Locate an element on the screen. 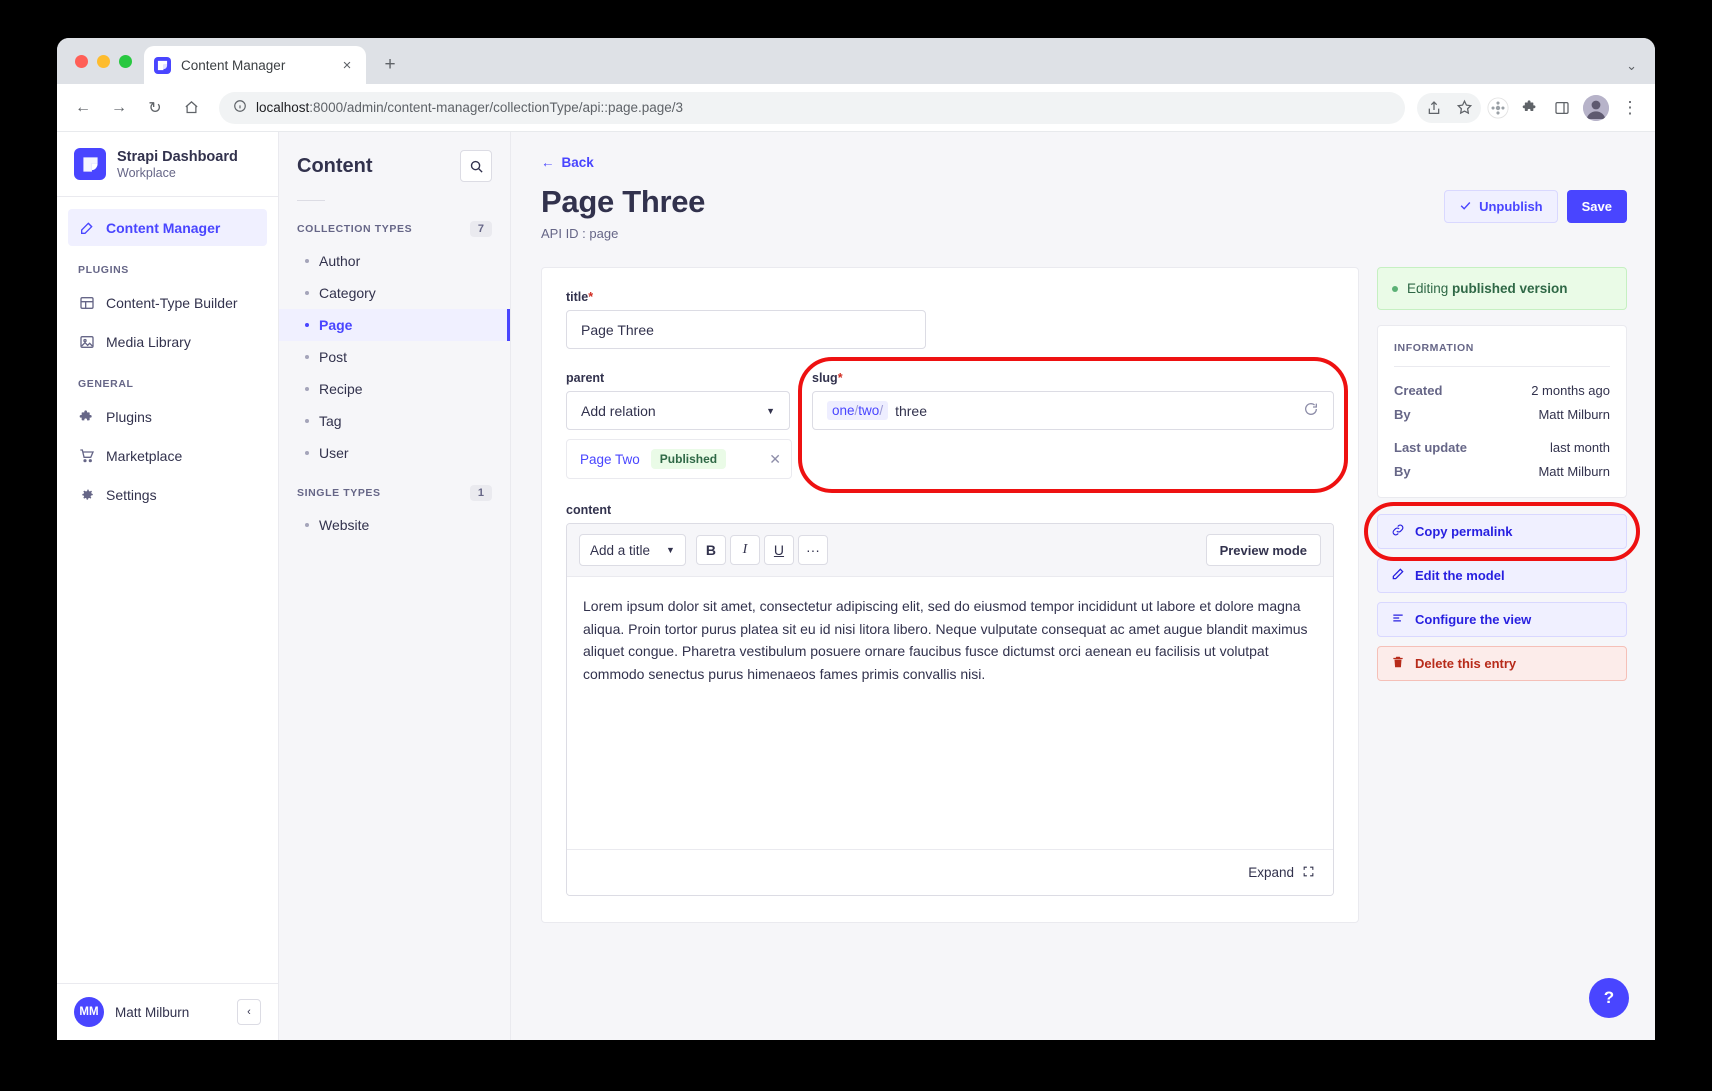 The width and height of the screenshot is (1712, 1091). preview-mode-button: Preview mode is located at coordinates (1263, 550).